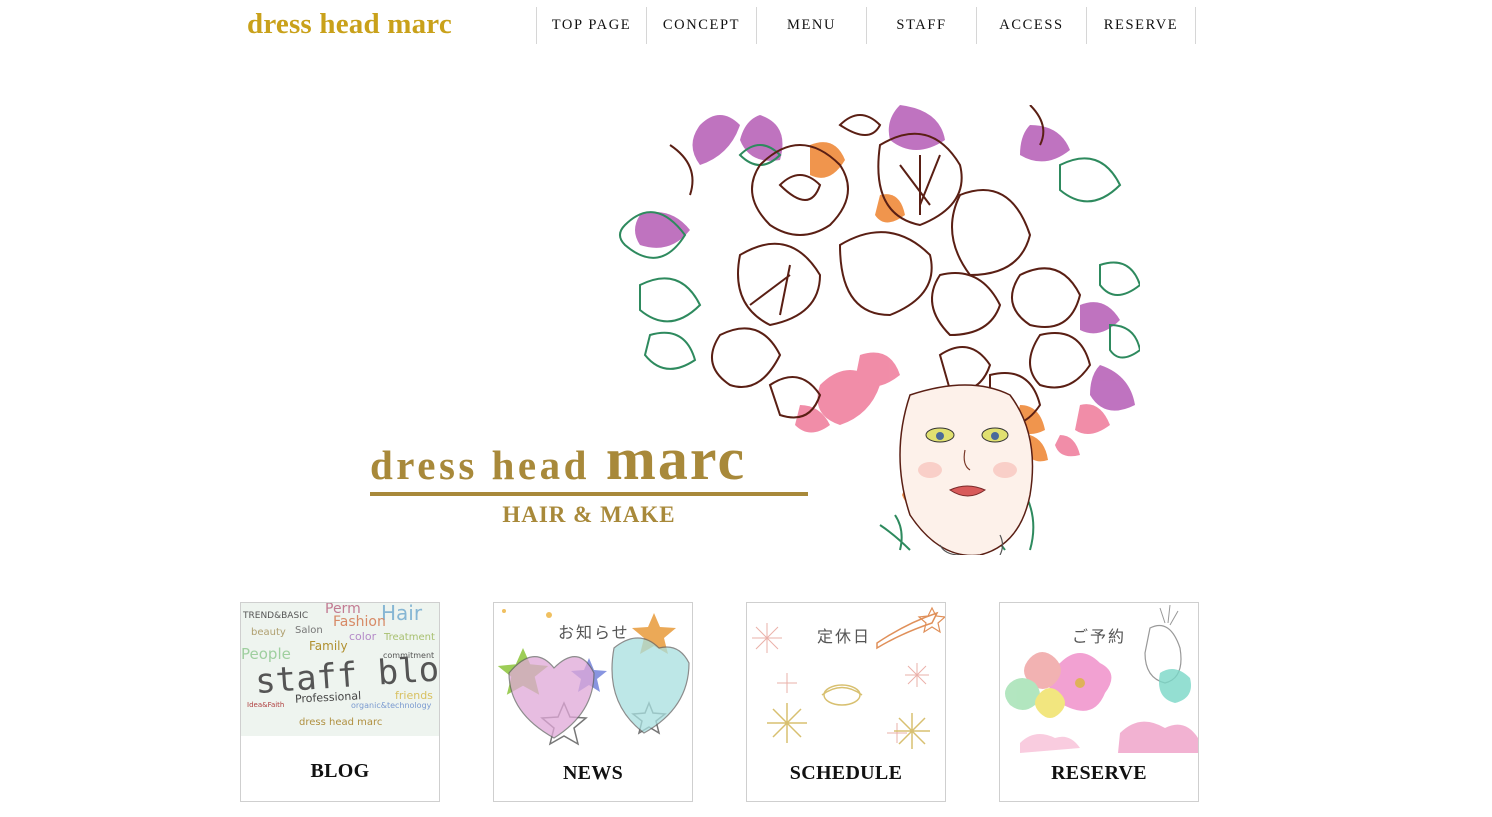 This screenshot has height=817, width=1492. What do you see at coordinates (921, 25) in the screenshot?
I see `nav-staff: STAFF` at bounding box center [921, 25].